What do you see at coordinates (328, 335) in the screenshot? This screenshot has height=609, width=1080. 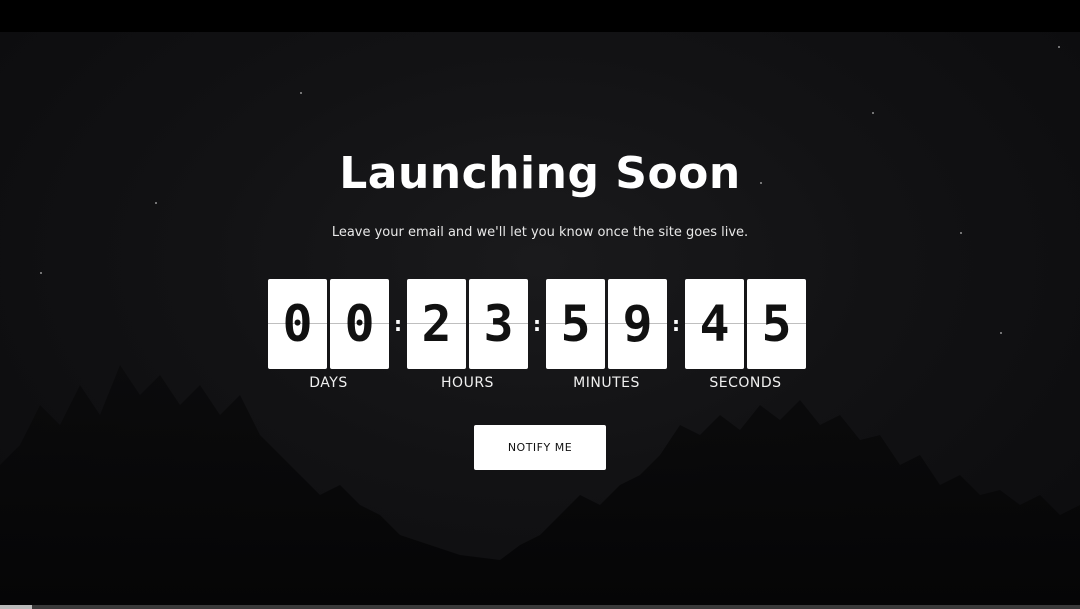 I see `countdown-days: 0 0 DAYS` at bounding box center [328, 335].